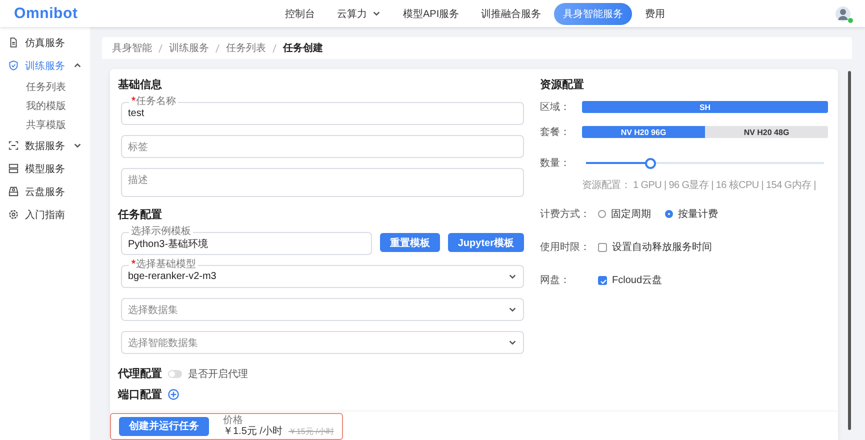 The width and height of the screenshot is (865, 440). I want to click on sidebar-item: 云盘服务, so click(45, 191).